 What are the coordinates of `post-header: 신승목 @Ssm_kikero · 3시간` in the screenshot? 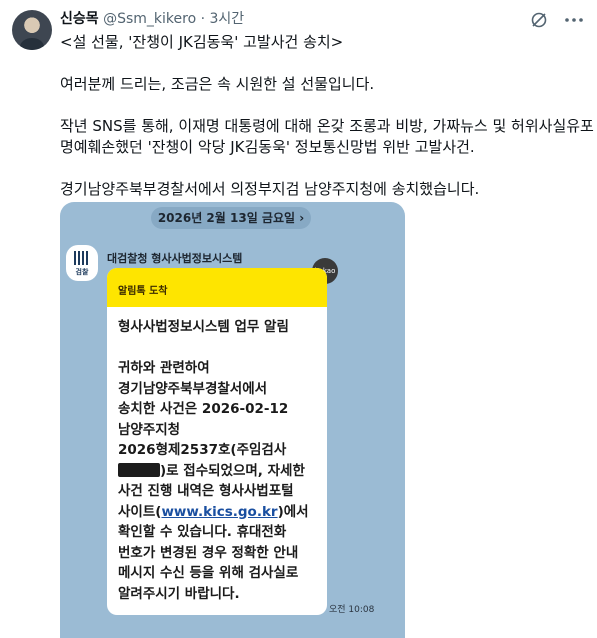 It's located at (152, 19).